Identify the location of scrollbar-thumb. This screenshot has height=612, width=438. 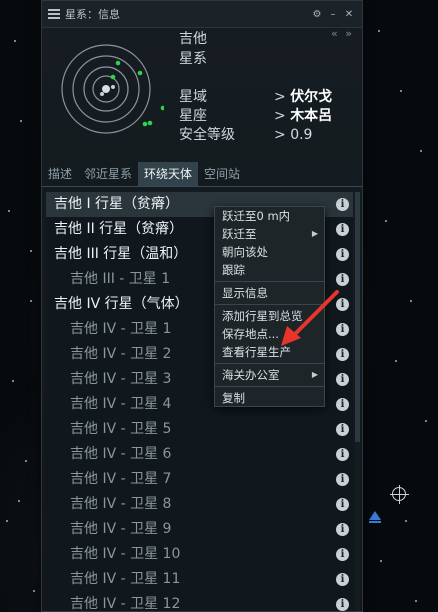
(357, 317).